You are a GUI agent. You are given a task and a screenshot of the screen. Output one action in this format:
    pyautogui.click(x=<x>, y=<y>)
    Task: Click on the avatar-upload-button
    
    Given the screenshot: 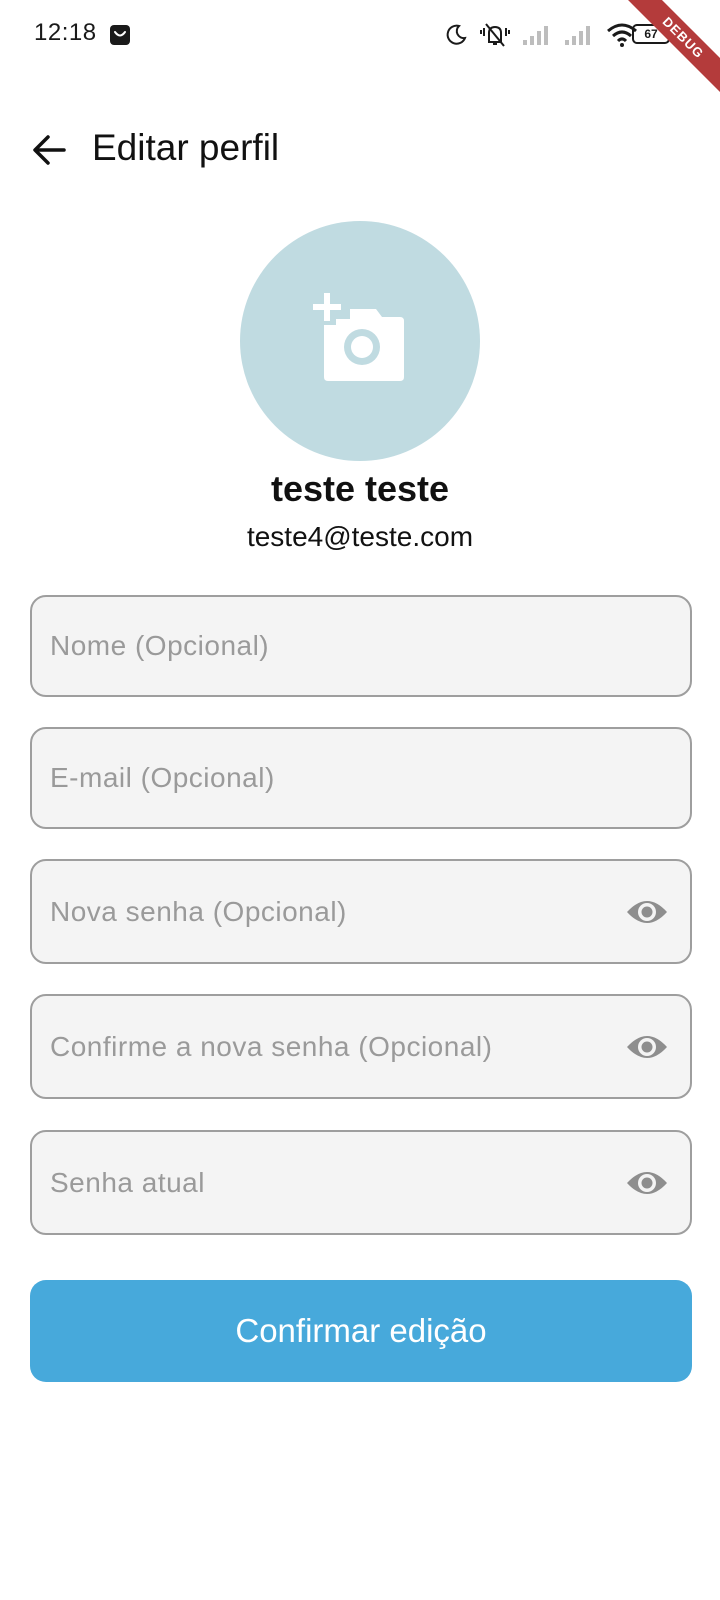 What is the action you would take?
    pyautogui.click(x=360, y=341)
    